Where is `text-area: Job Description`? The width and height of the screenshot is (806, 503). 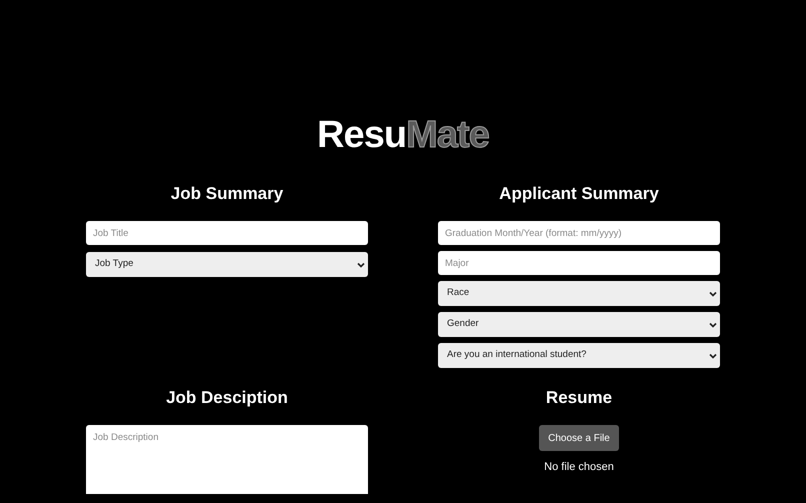 text-area: Job Description is located at coordinates (227, 459).